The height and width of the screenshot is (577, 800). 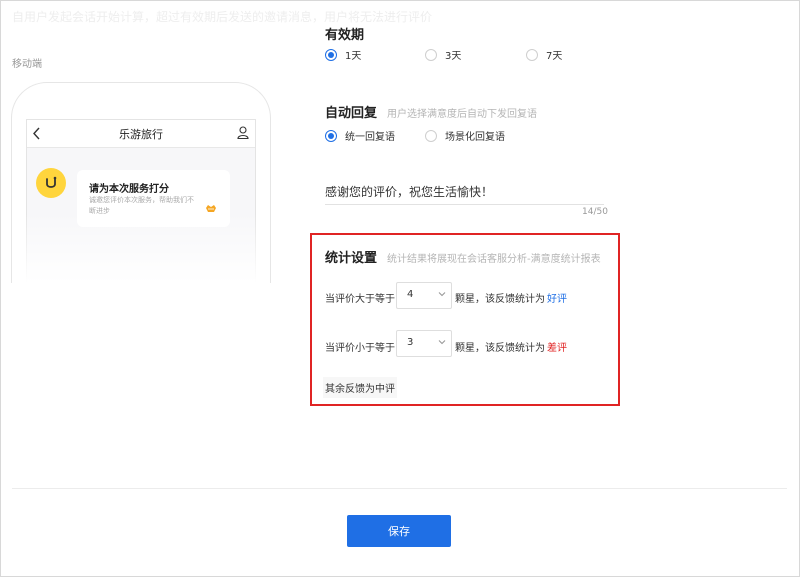 I want to click on brand-avatar, so click(x=51, y=183).